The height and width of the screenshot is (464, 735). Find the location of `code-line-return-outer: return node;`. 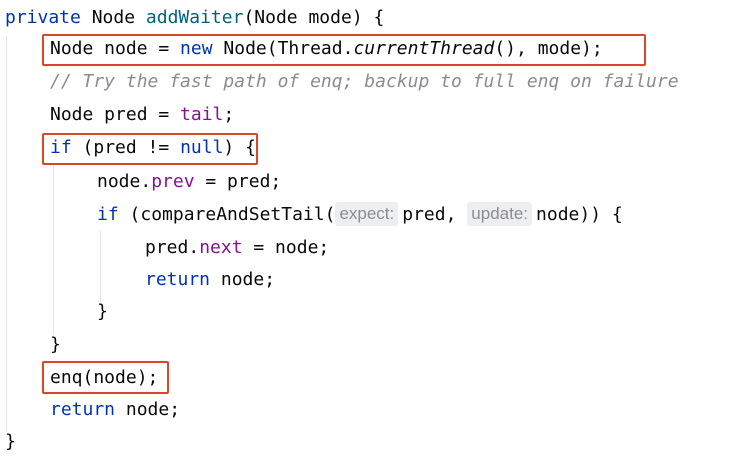

code-line-return-outer: return node; is located at coordinates (115, 410).